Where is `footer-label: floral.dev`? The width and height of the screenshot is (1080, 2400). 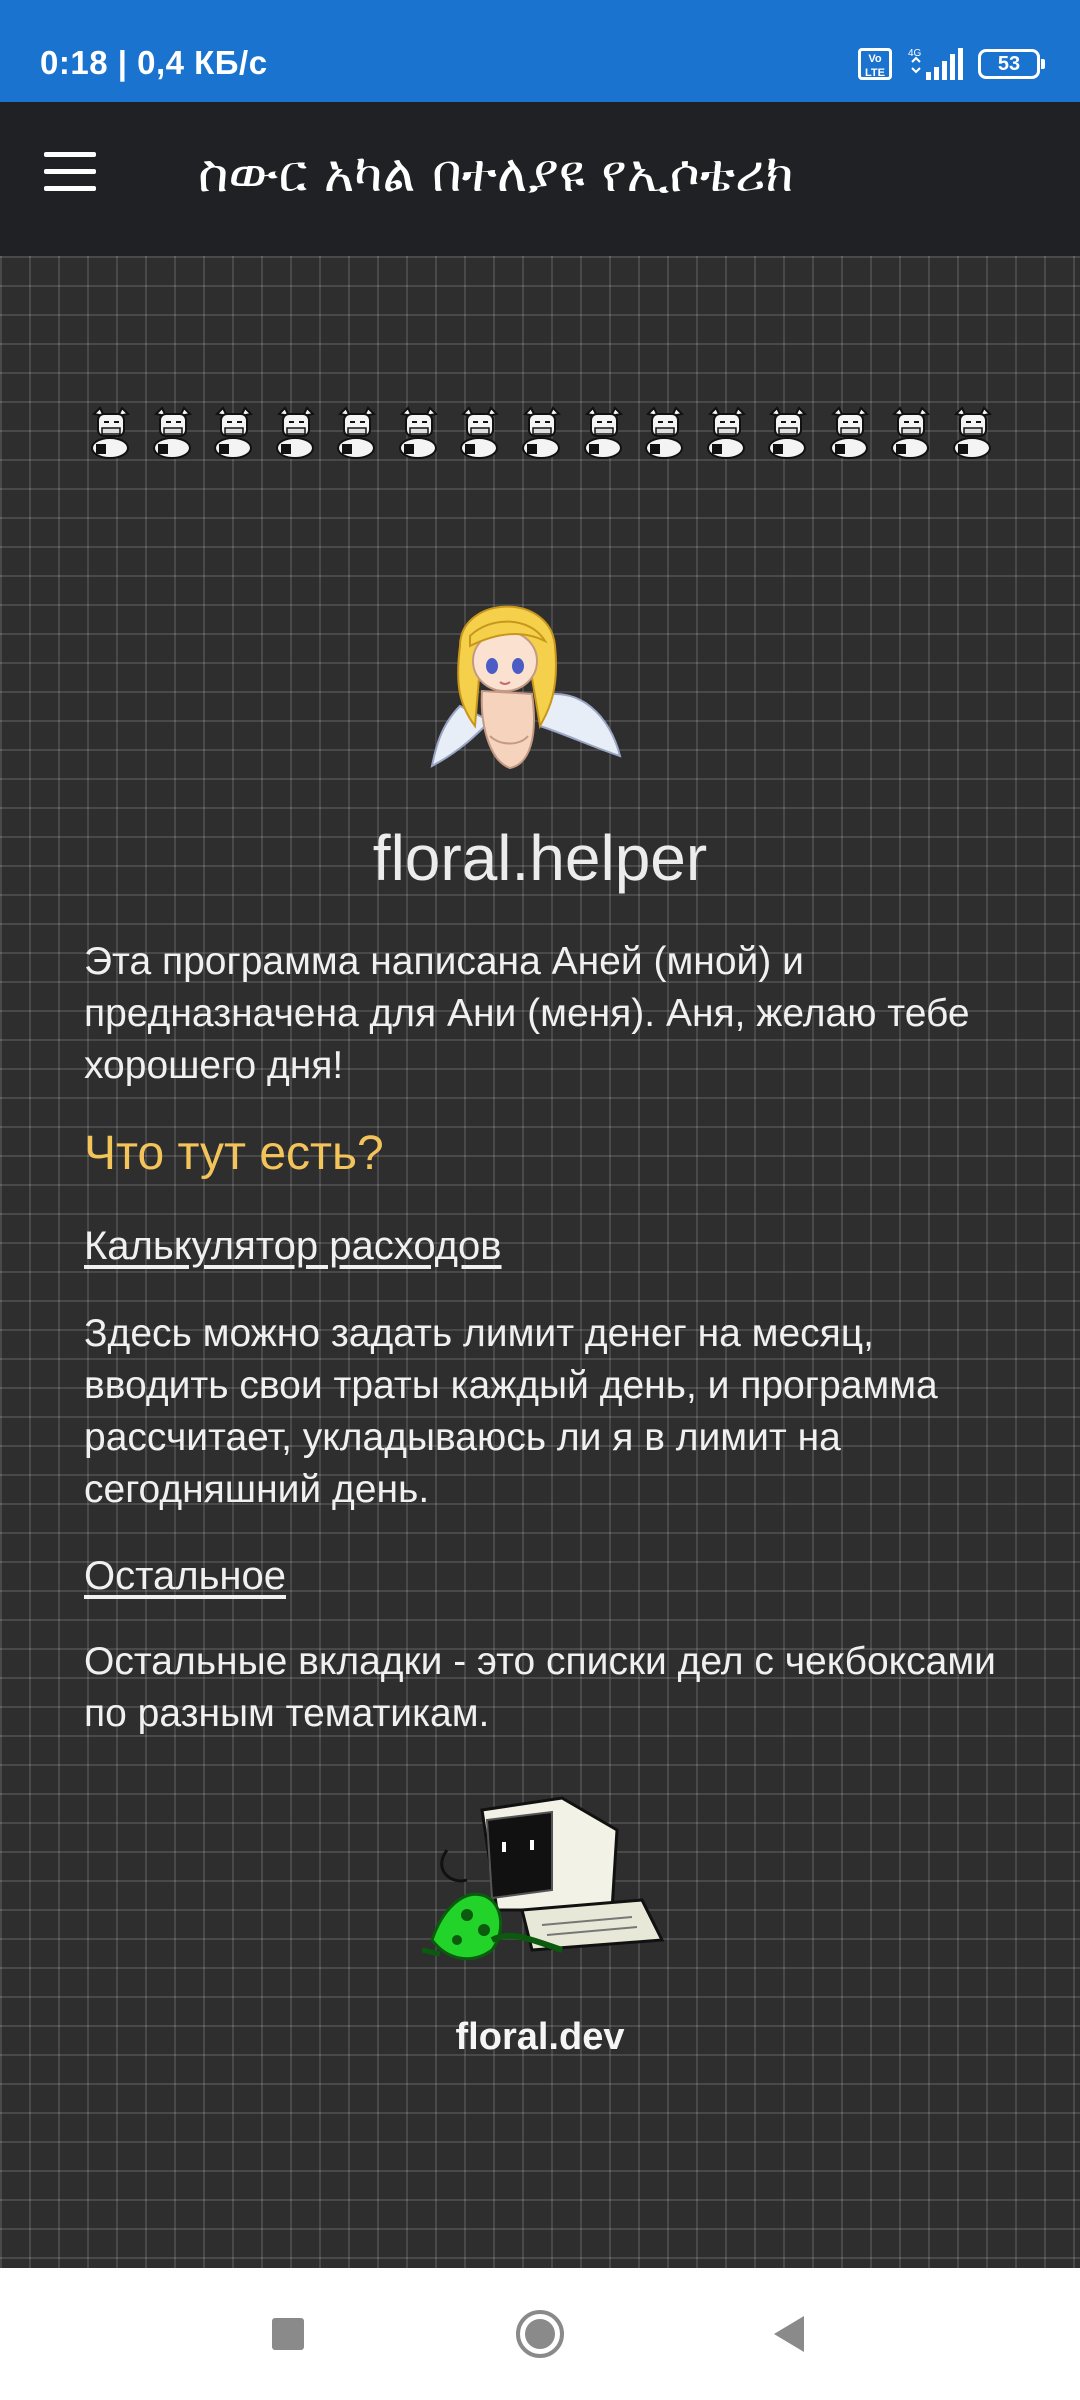 footer-label: floral.dev is located at coordinates (540, 2037).